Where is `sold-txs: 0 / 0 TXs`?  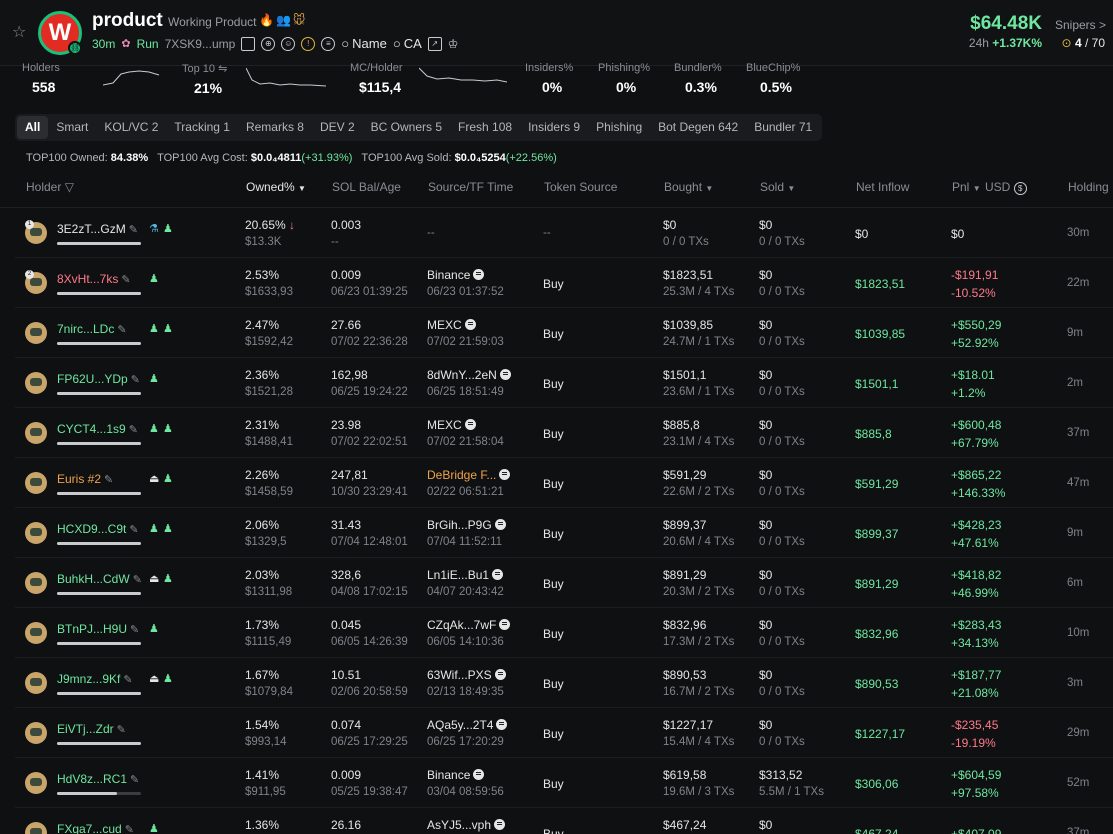 sold-txs: 0 / 0 TXs is located at coordinates (782, 642).